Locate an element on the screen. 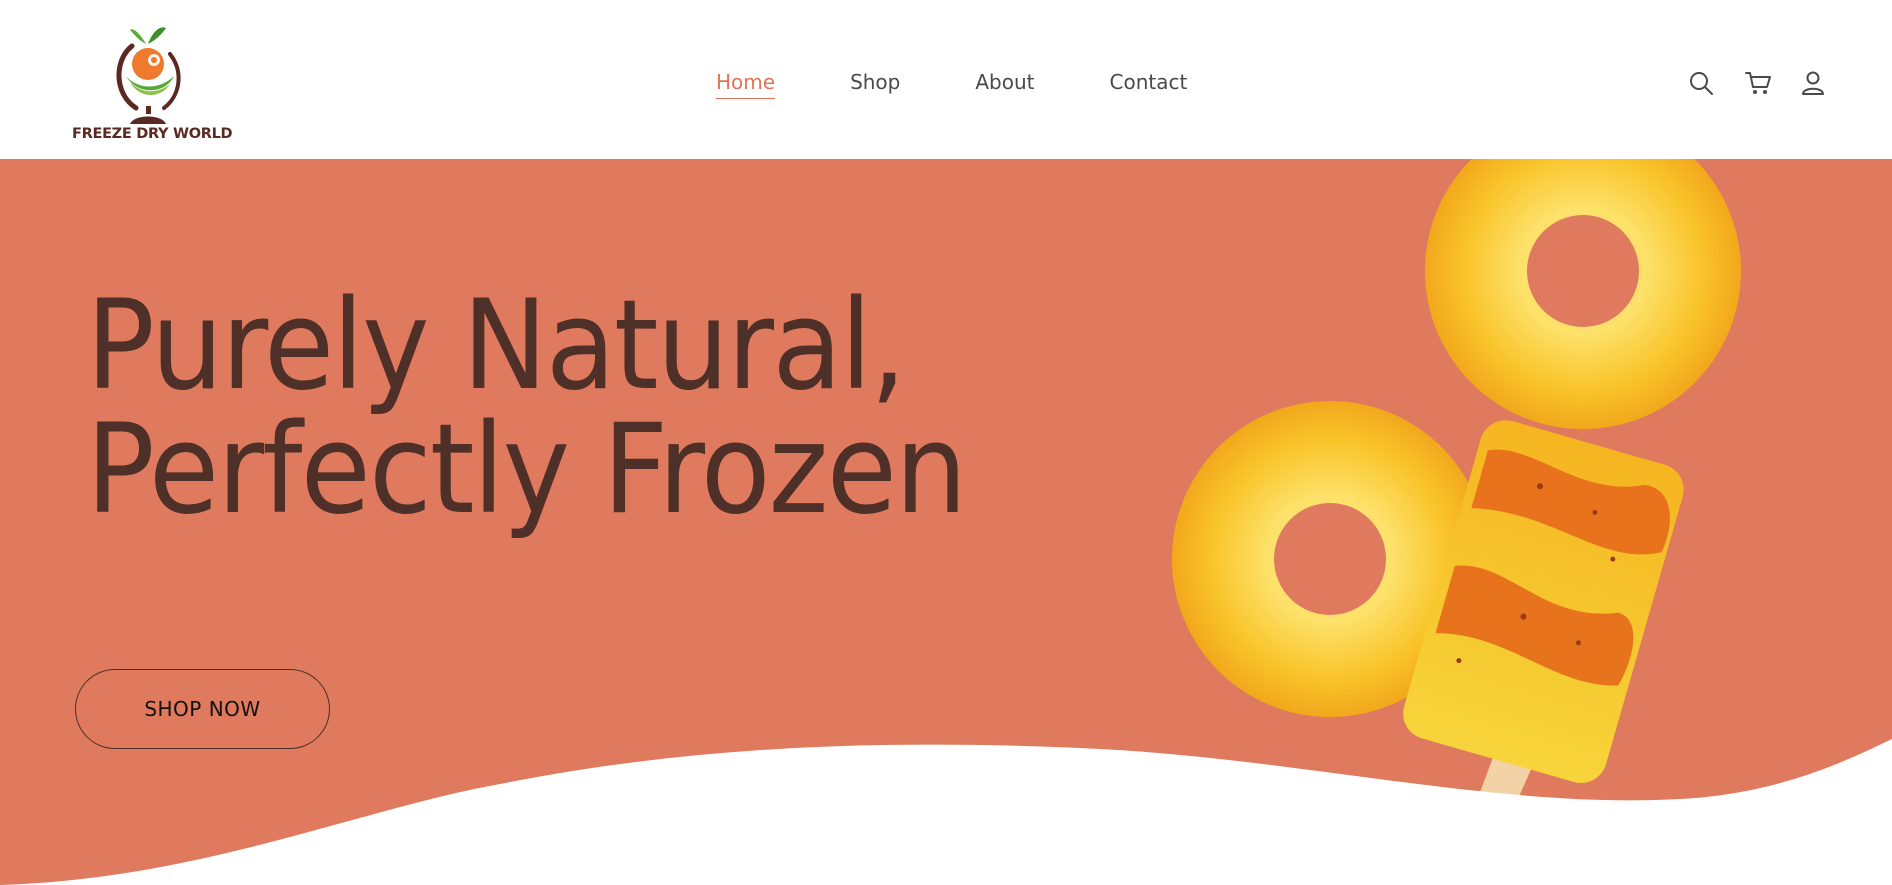 This screenshot has height=885, width=1892. account-icon is located at coordinates (1813, 83).